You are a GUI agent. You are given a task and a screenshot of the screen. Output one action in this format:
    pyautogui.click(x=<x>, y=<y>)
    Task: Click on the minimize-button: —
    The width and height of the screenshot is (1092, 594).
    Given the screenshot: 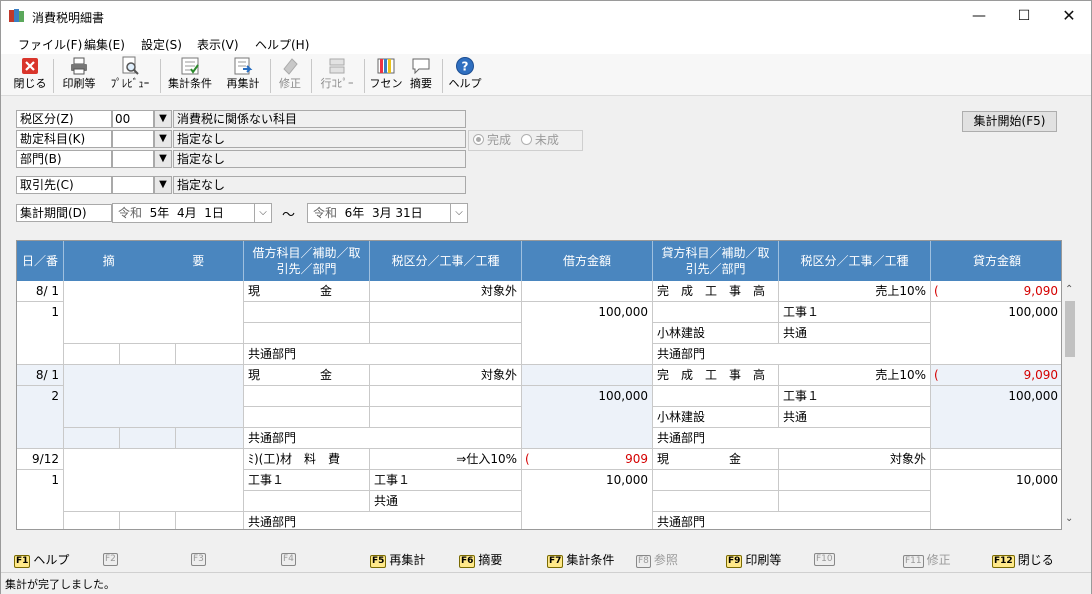 What is the action you would take?
    pyautogui.click(x=979, y=16)
    